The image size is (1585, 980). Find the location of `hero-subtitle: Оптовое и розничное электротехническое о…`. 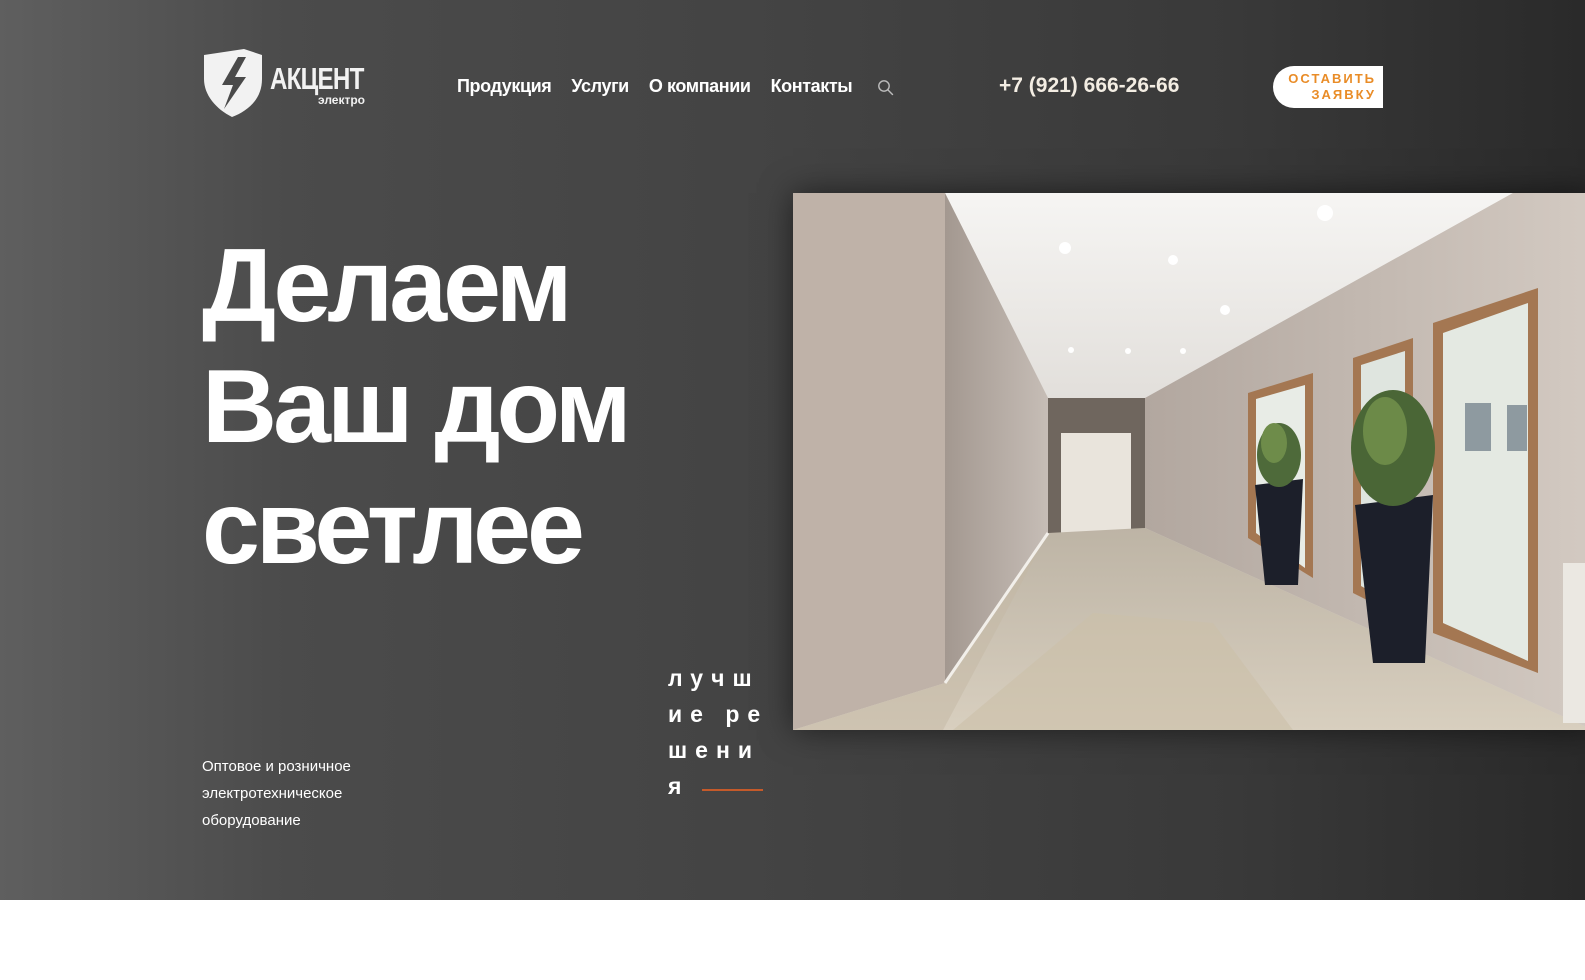

hero-subtitle: Оптовое и розничное электротехническое о… is located at coordinates (276, 793).